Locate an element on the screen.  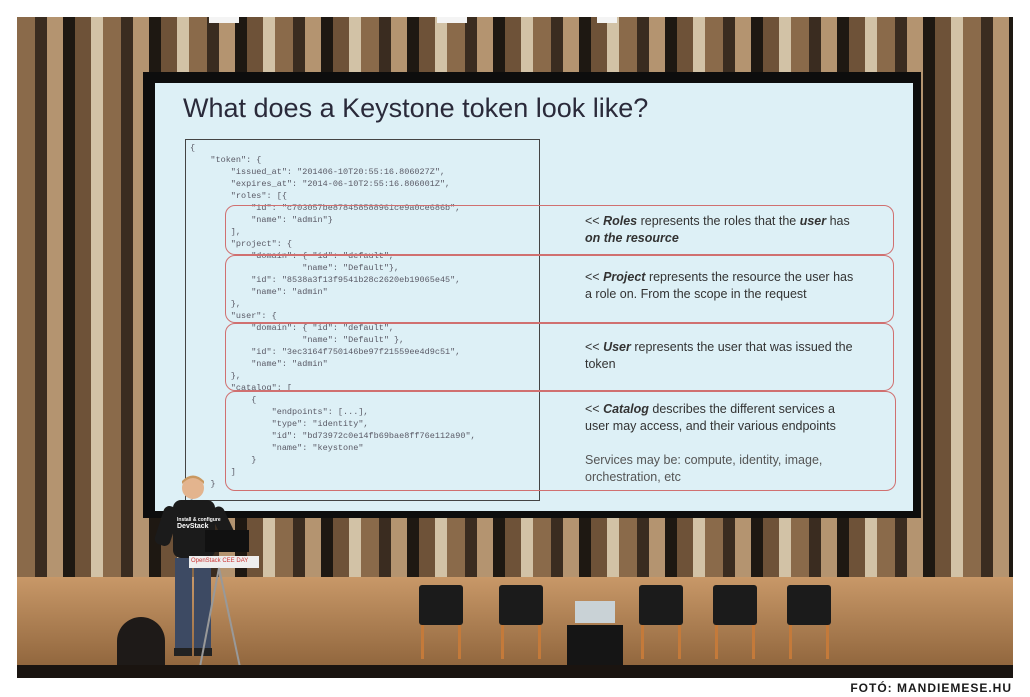
code-line: "token": { is located at coordinates (226, 160).